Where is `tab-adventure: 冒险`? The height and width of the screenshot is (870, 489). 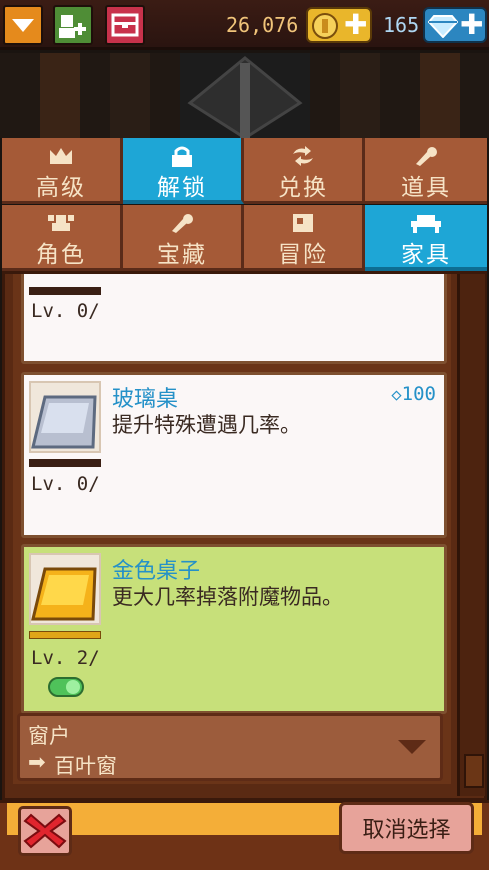 tab-adventure: 冒险 is located at coordinates (304, 238).